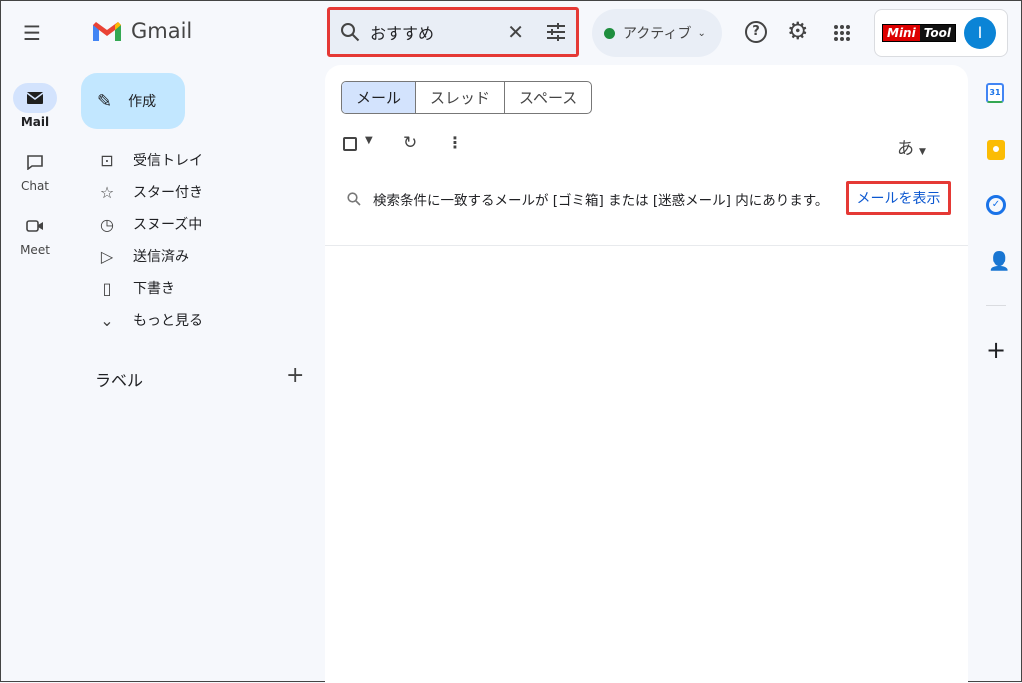 The height and width of the screenshot is (683, 1022). What do you see at coordinates (107, 192) in the screenshot?
I see `star-icon: ☆` at bounding box center [107, 192].